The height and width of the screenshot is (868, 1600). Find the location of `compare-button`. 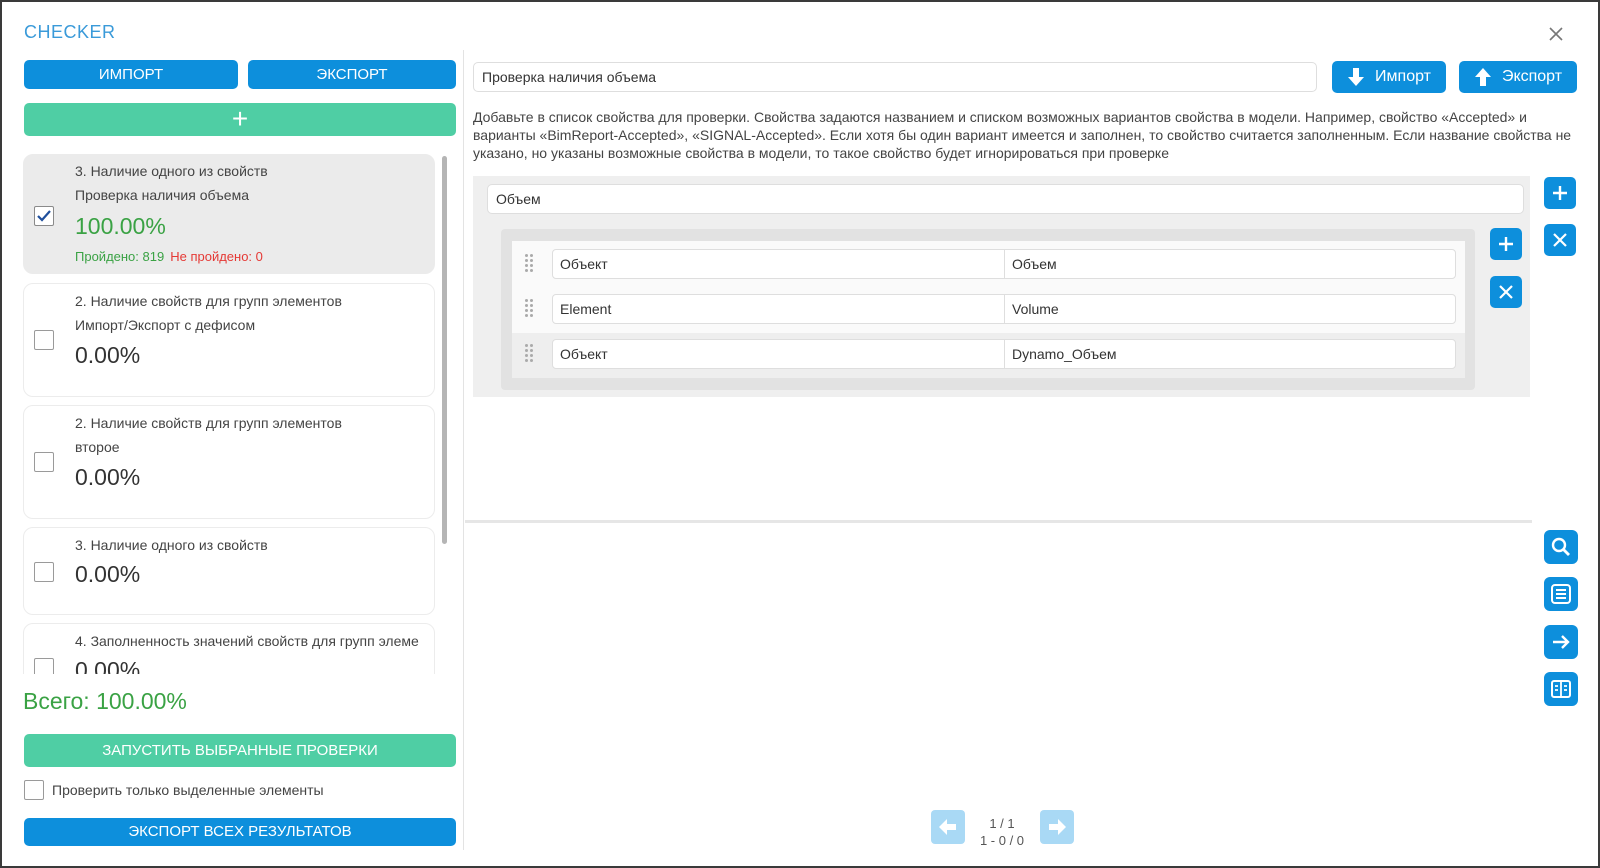

compare-button is located at coordinates (1561, 689).